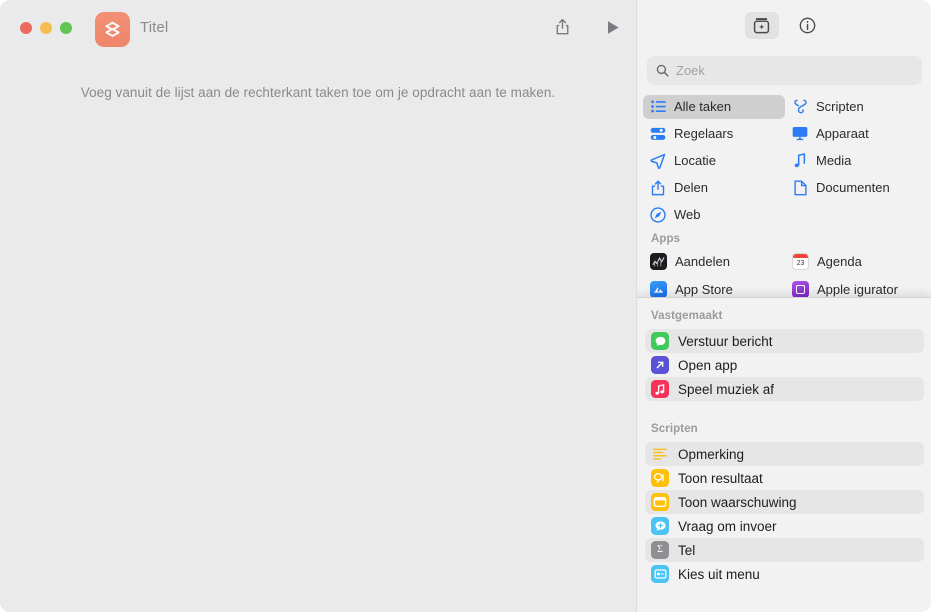 The image size is (931, 612). Describe the element at coordinates (720, 478) in the screenshot. I see `action-label: Toon resultaat` at that location.